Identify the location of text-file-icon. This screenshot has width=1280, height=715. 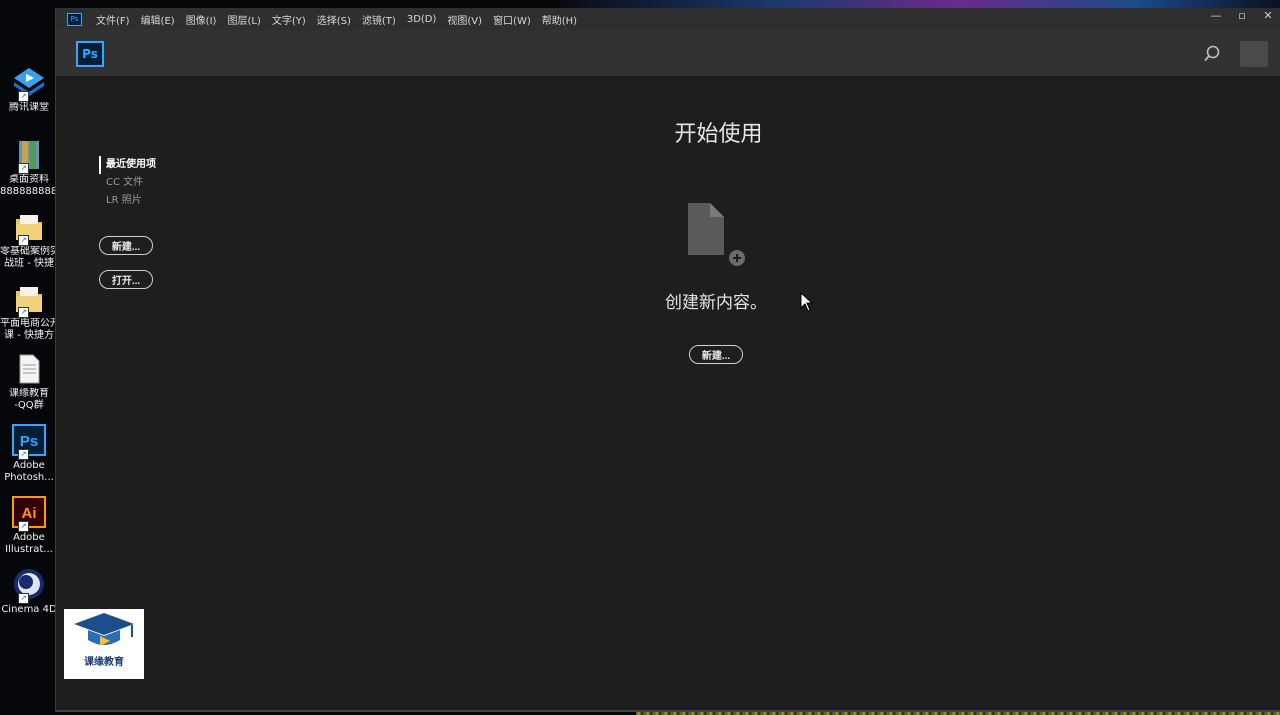
(29, 369).